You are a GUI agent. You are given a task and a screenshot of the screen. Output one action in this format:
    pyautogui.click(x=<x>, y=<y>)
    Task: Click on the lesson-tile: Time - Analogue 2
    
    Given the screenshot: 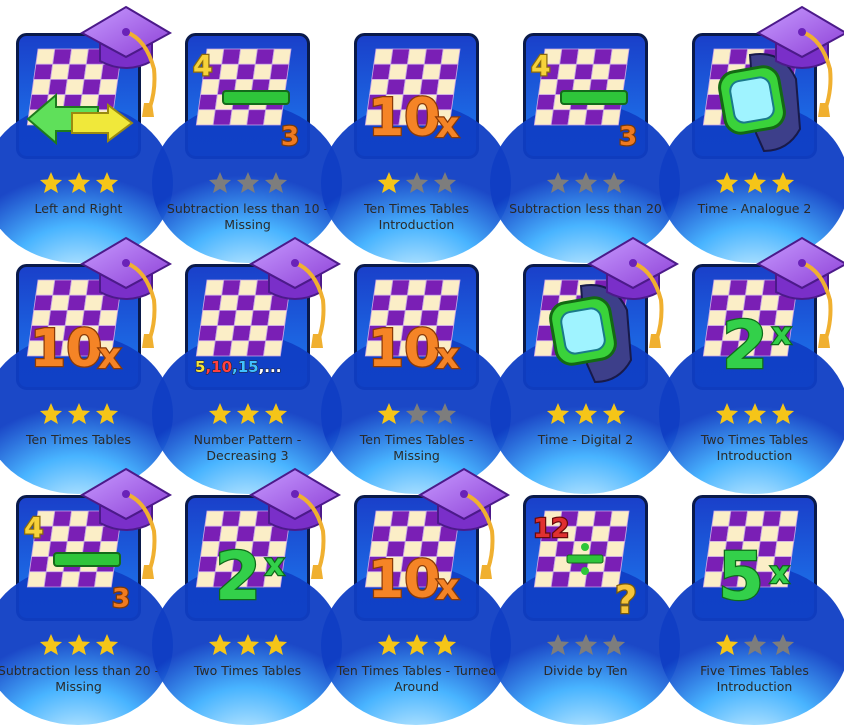 What is the action you would take?
    pyautogui.click(x=751, y=134)
    